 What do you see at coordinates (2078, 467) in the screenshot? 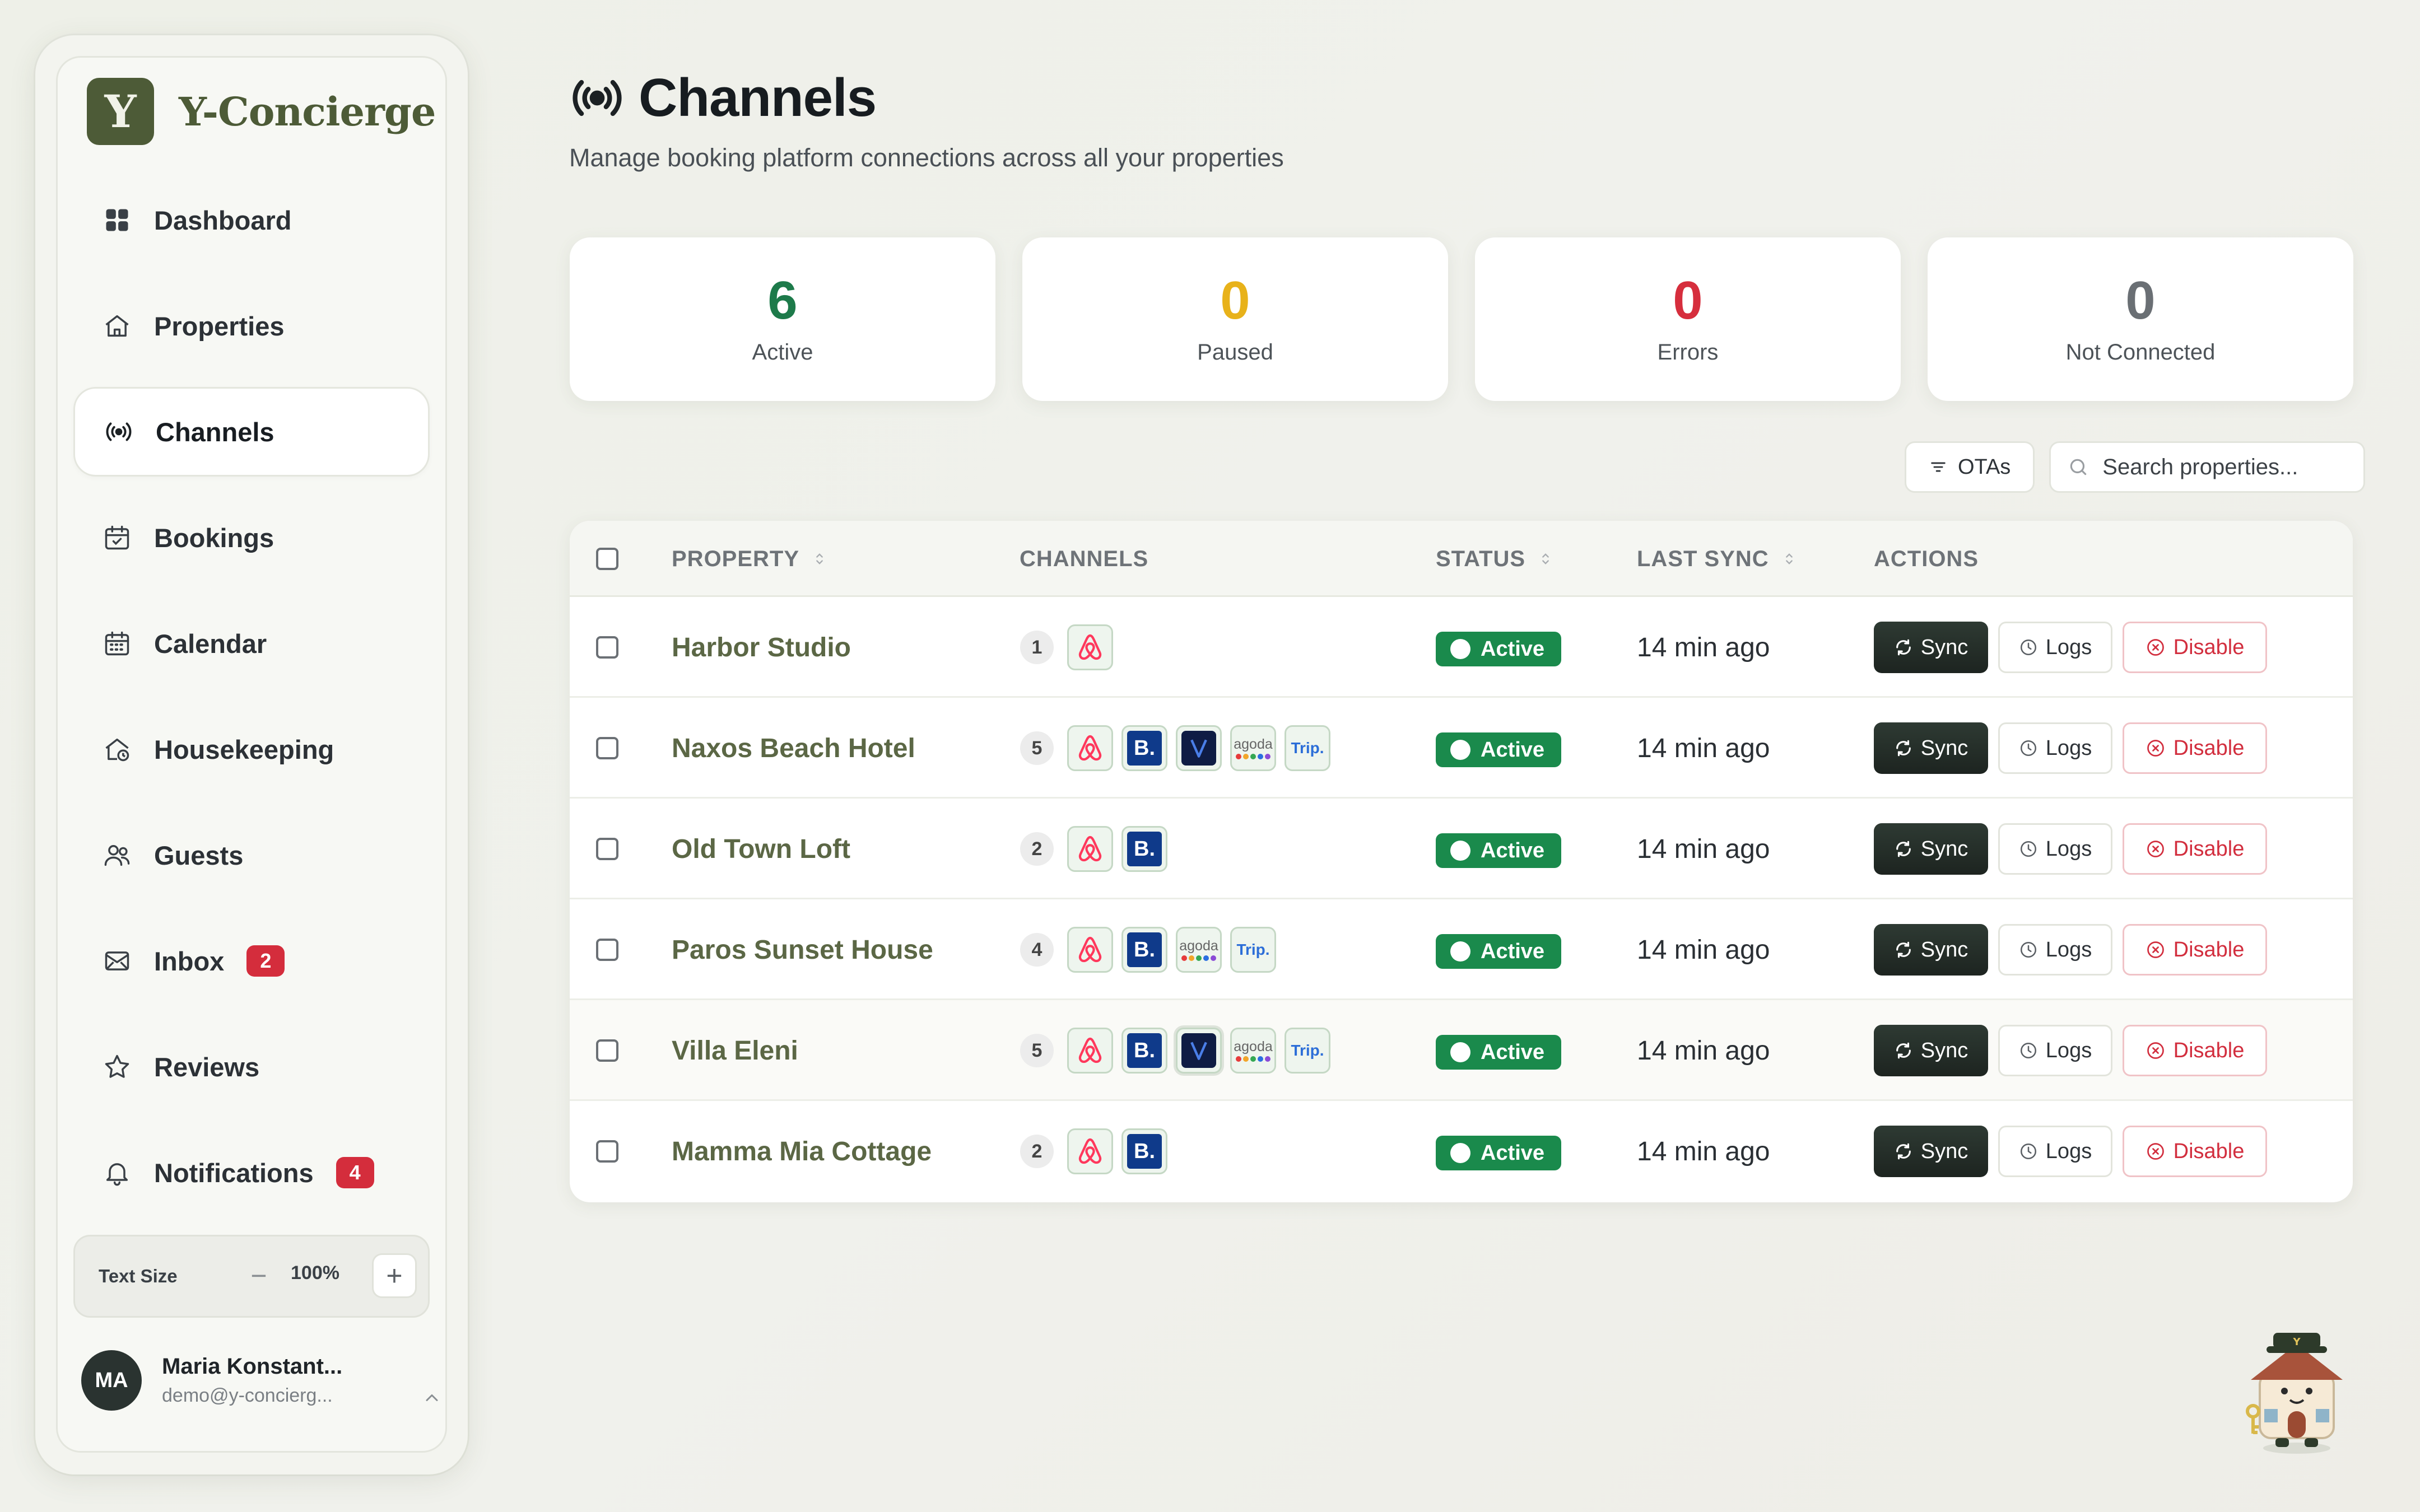
I see `search-icon` at bounding box center [2078, 467].